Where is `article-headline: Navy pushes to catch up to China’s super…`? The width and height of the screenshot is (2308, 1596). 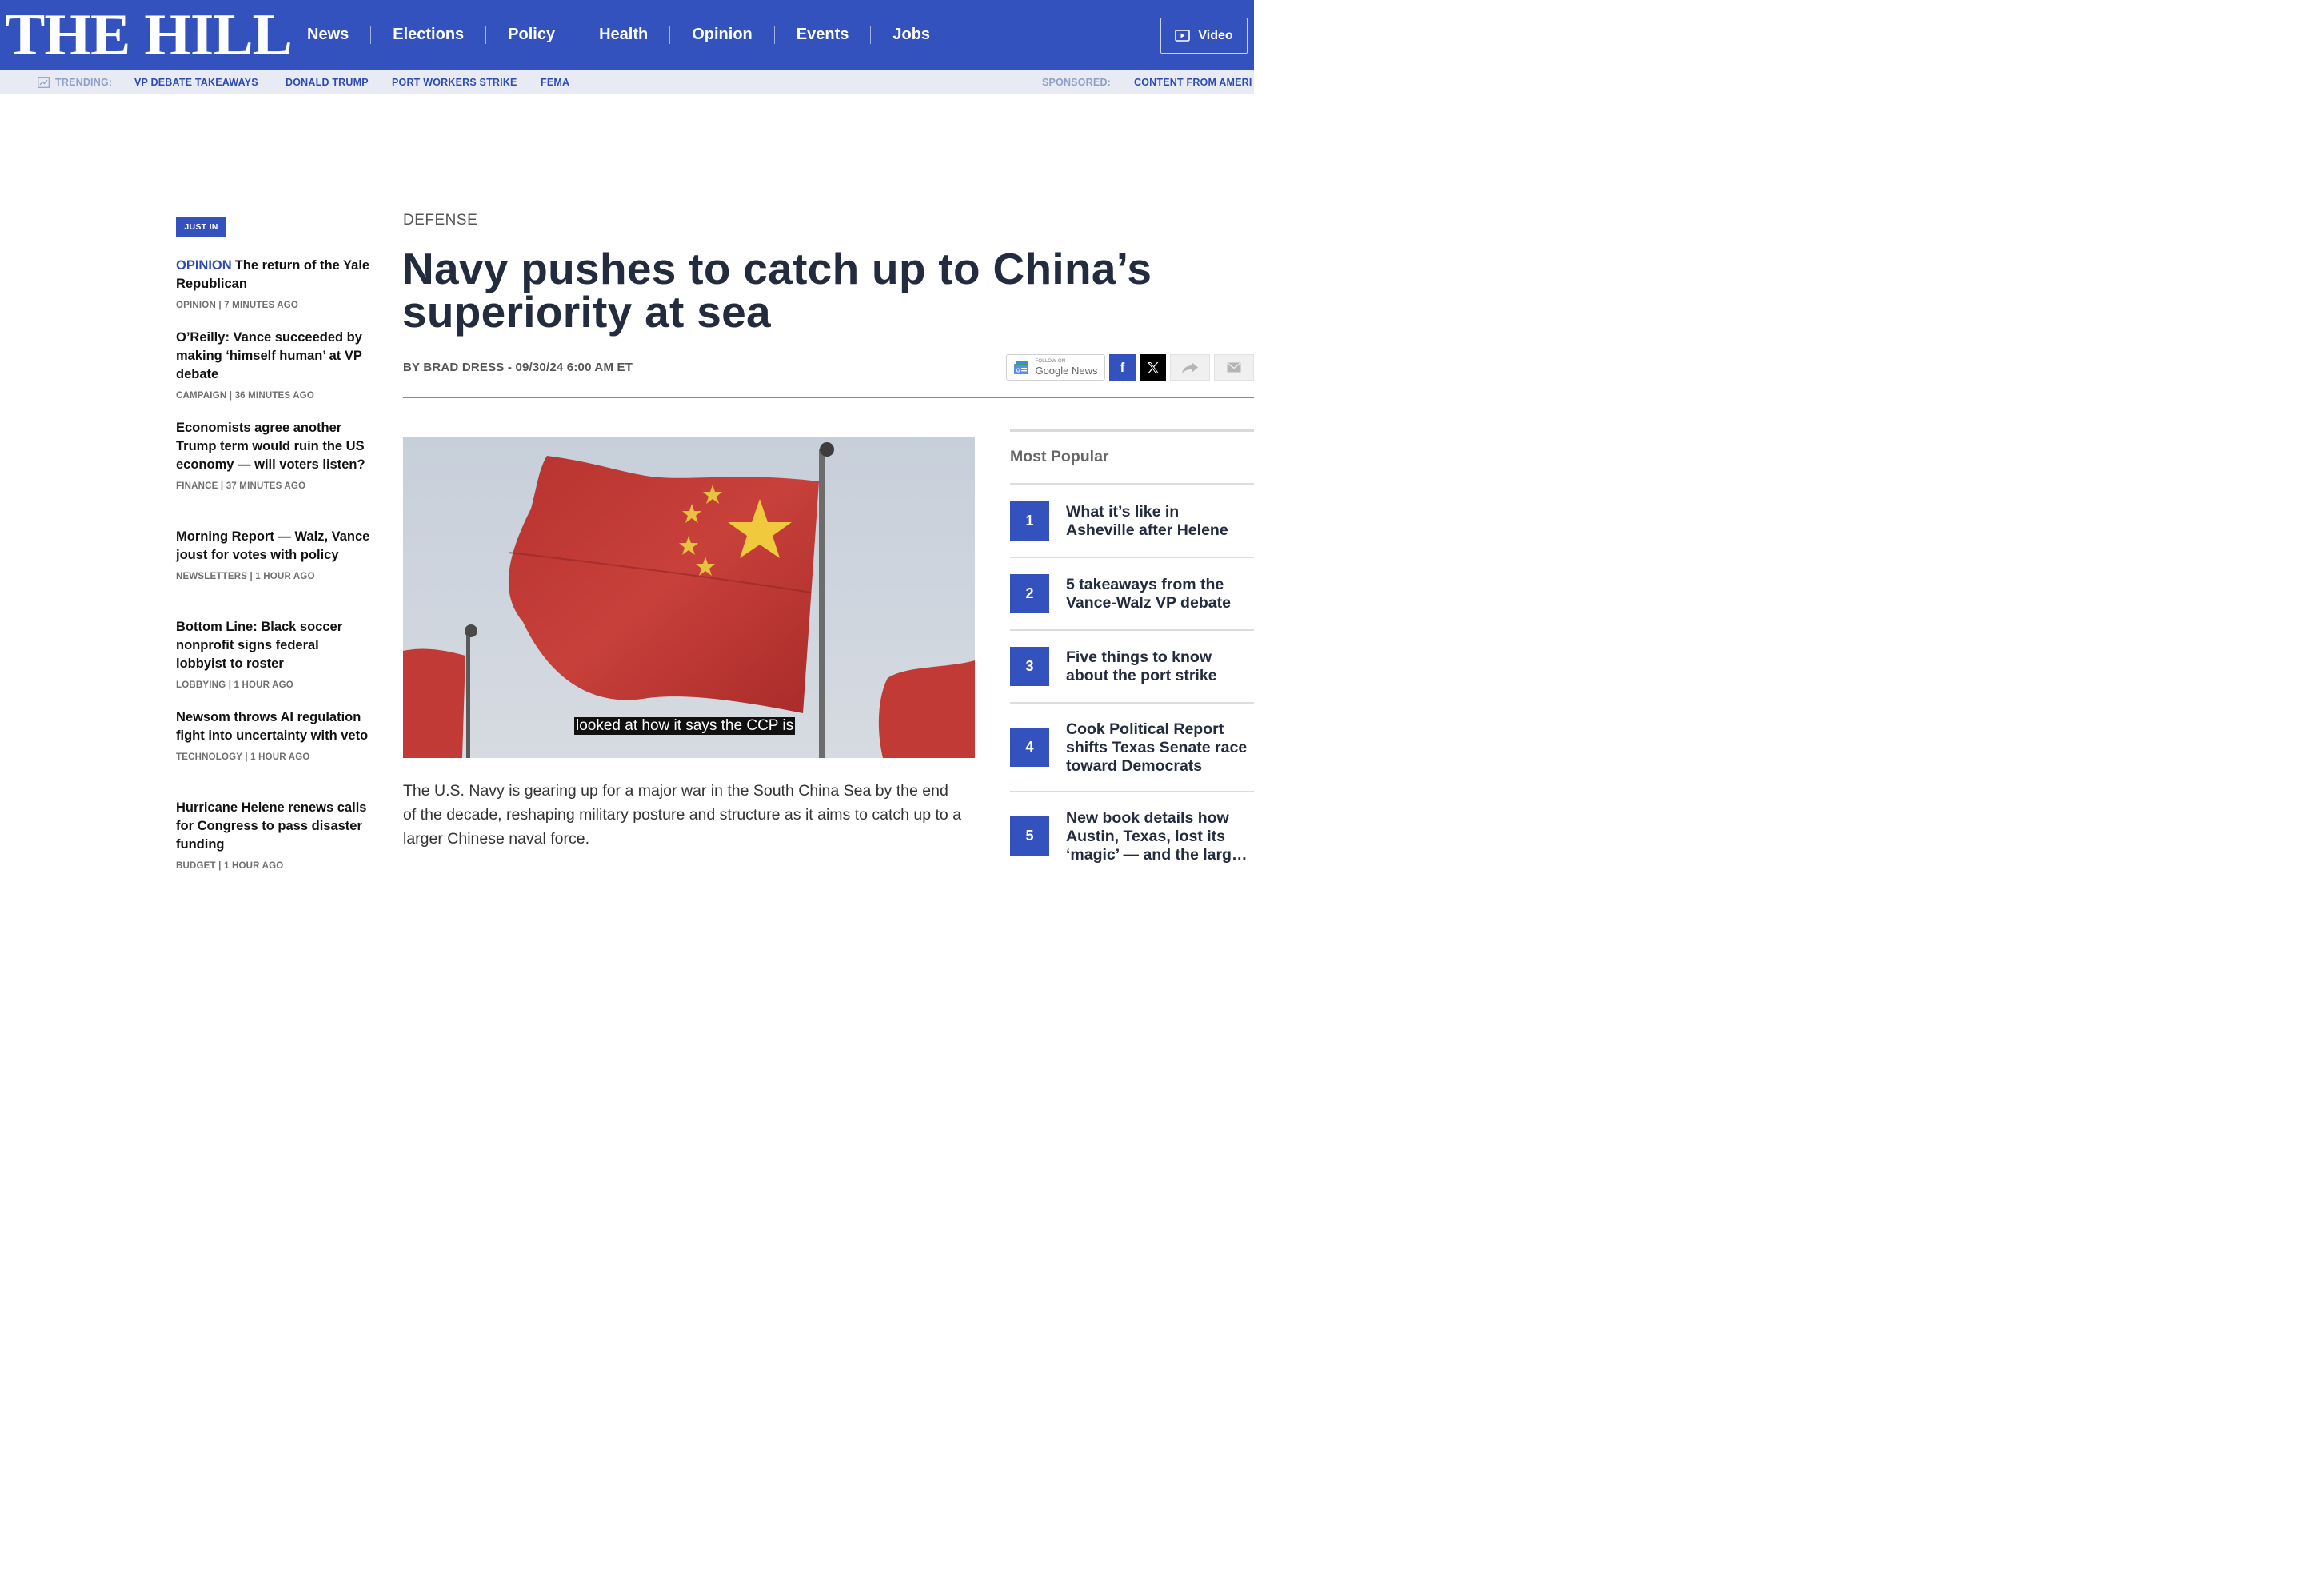
article-headline: Navy pushes to catch up to China’s super… is located at coordinates (777, 290).